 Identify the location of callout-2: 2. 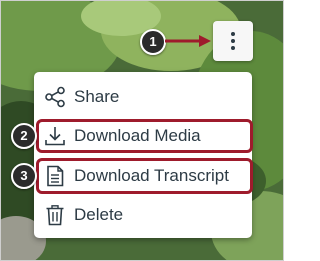
(24, 136).